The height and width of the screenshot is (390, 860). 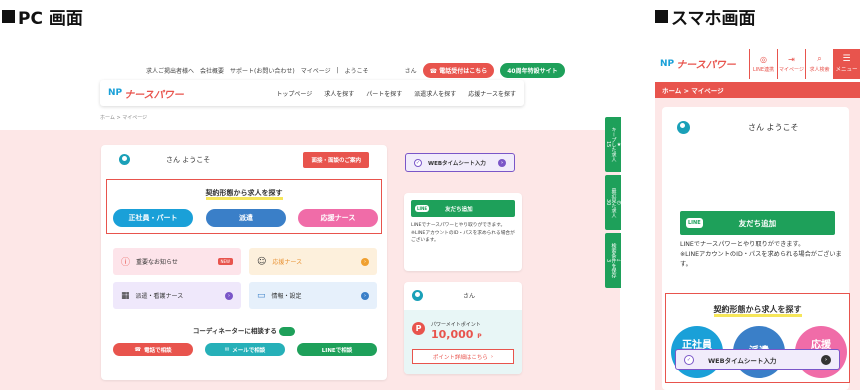 What do you see at coordinates (384, 93) in the screenshot?
I see `mainnav-part: パートを探す` at bounding box center [384, 93].